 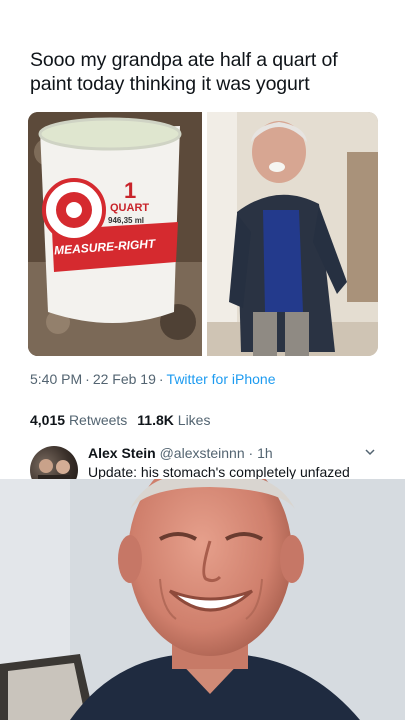 I want to click on retweets-stat: 4,015 Retweets, so click(x=78, y=420).